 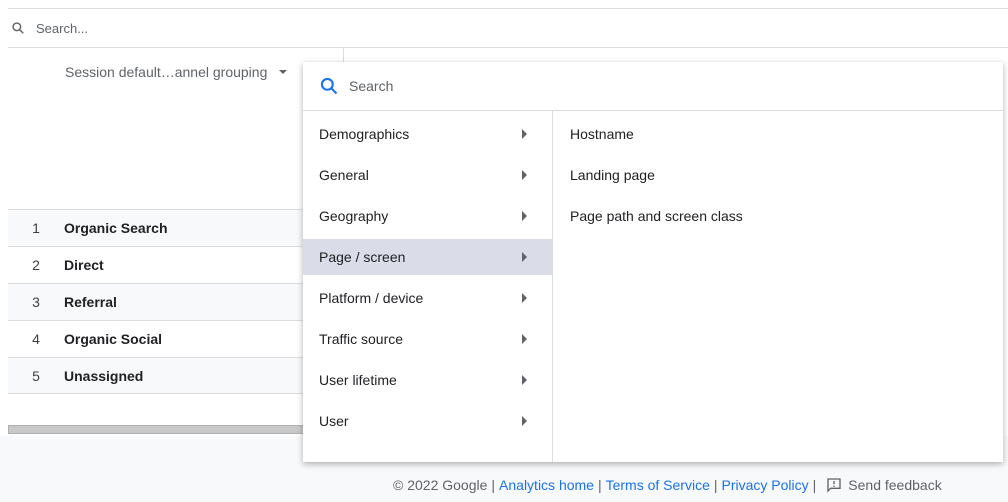 What do you see at coordinates (371, 86) in the screenshot?
I see `popup-search-input: Search` at bounding box center [371, 86].